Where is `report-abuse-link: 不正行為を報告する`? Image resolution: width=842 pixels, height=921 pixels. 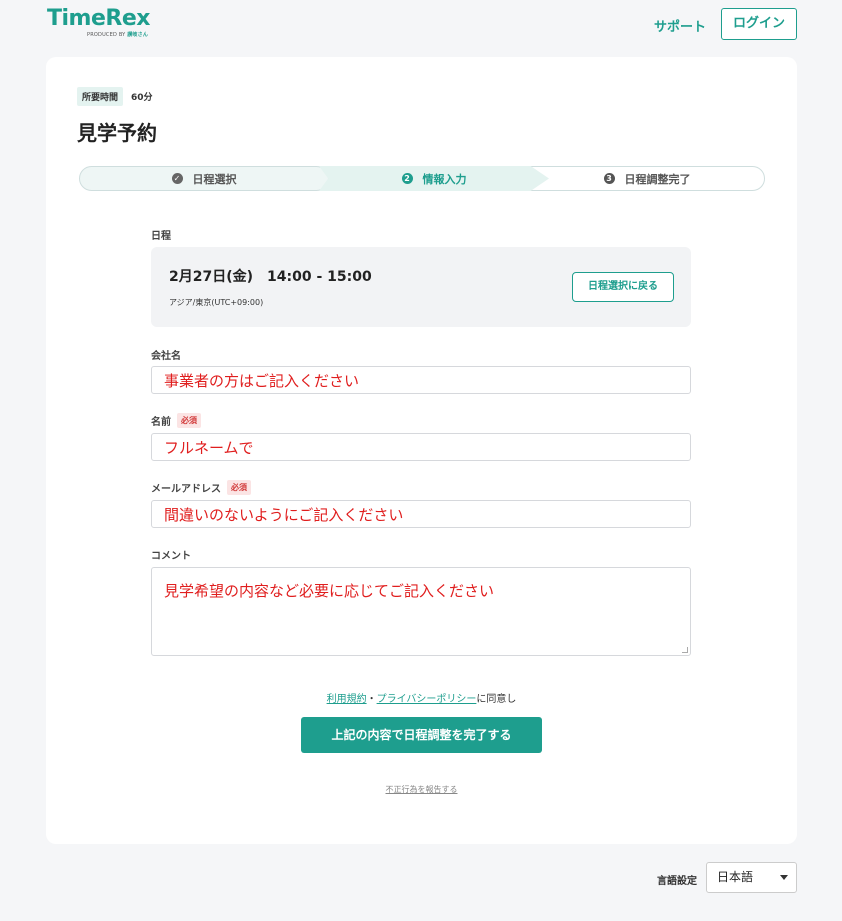
report-abuse-link: 不正行為を報告する is located at coordinates (421, 789).